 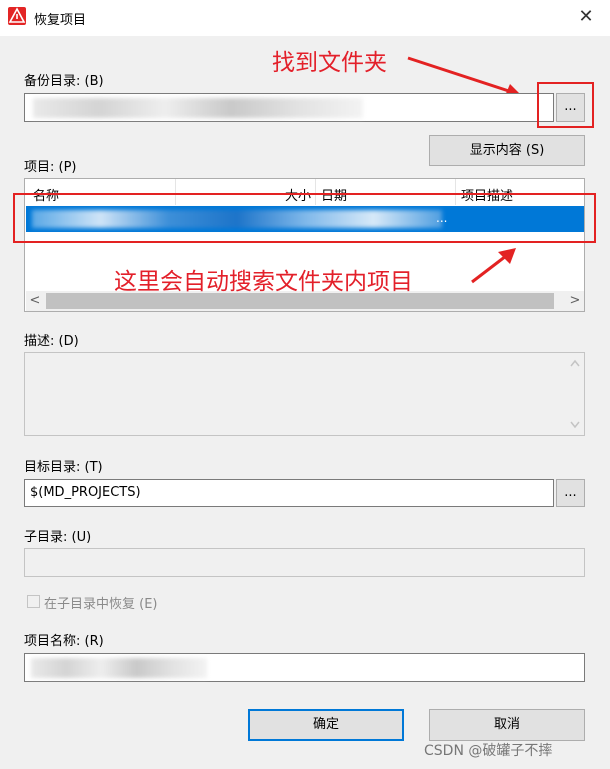 What do you see at coordinates (64, 641) in the screenshot?
I see `project-name-label: 项目名称: (R)` at bounding box center [64, 641].